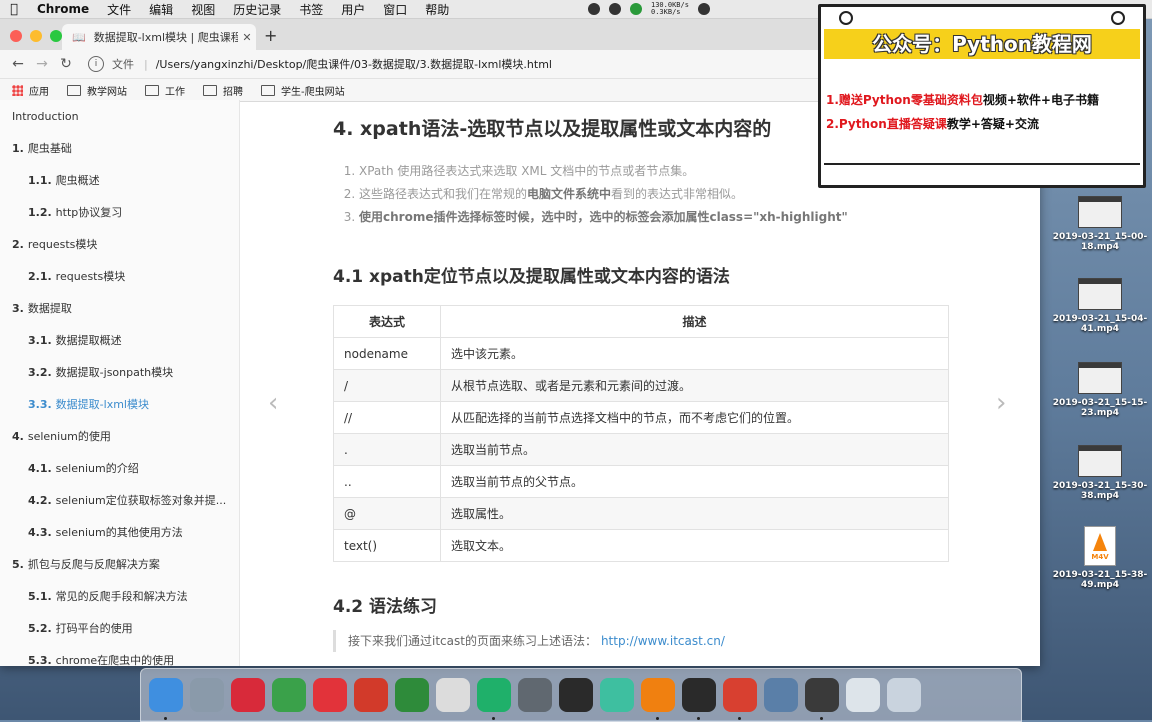 This screenshot has width=1152, height=722. I want to click on reload-button: ↻, so click(66, 64).